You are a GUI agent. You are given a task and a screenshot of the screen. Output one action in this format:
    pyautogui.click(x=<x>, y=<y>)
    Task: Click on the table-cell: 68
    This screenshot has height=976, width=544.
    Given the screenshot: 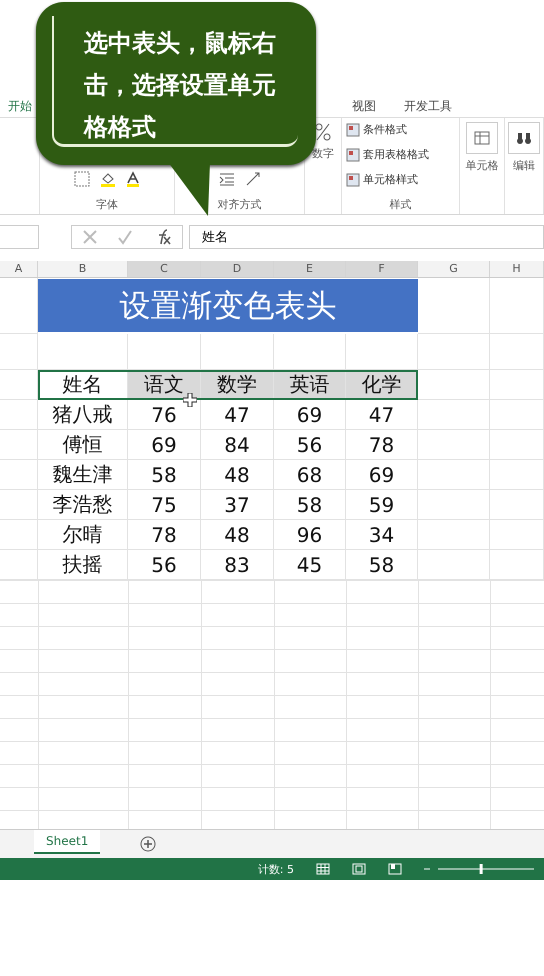 What is the action you would take?
    pyautogui.click(x=310, y=475)
    